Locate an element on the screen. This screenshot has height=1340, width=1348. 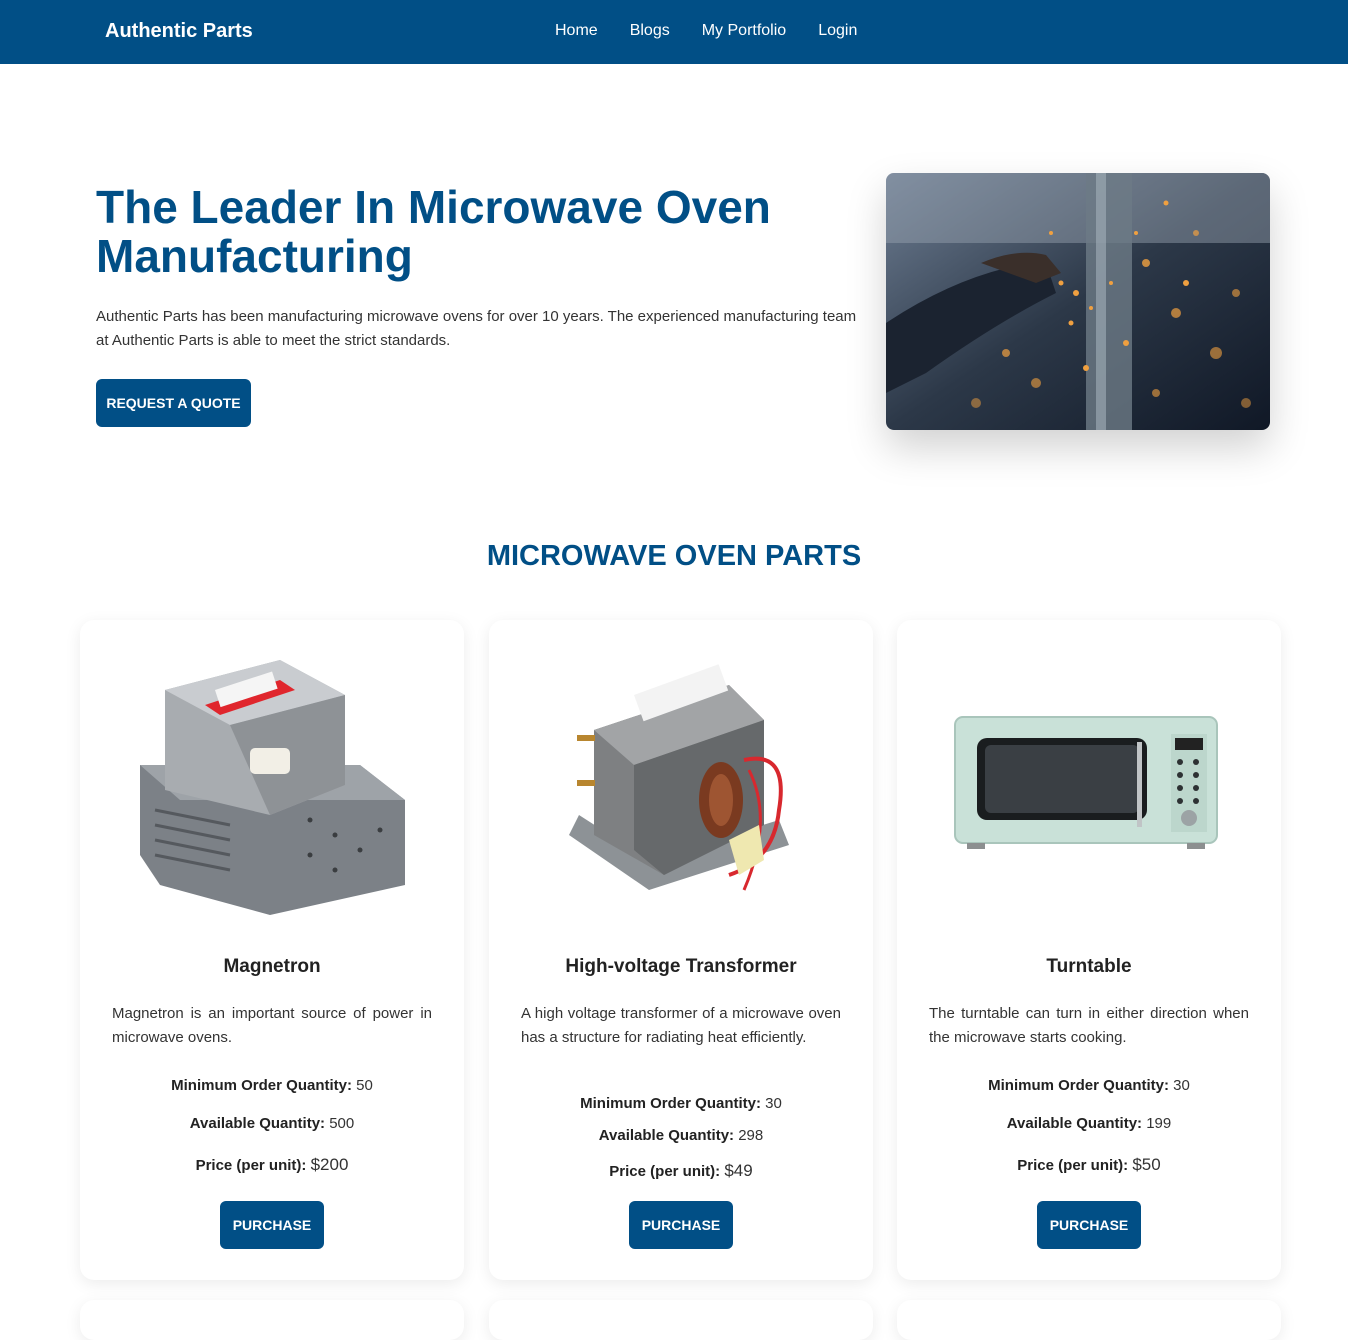
transformer-image is located at coordinates (681, 800).